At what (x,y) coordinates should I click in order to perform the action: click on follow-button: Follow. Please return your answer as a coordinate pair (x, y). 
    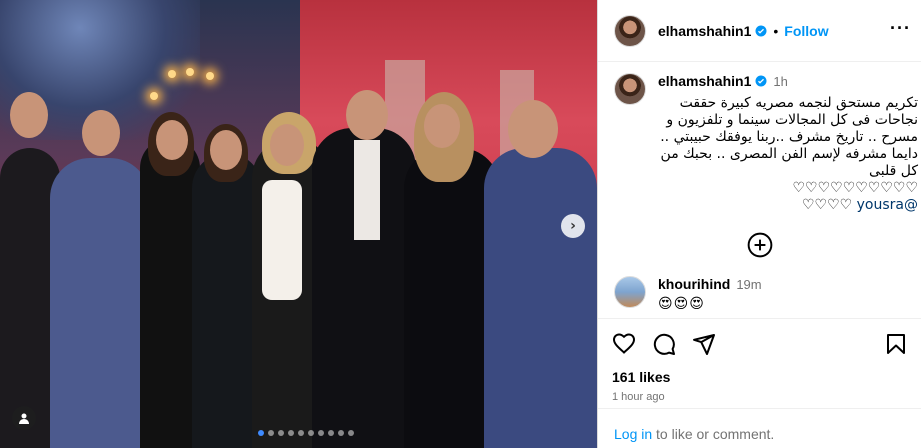
    Looking at the image, I should click on (806, 31).